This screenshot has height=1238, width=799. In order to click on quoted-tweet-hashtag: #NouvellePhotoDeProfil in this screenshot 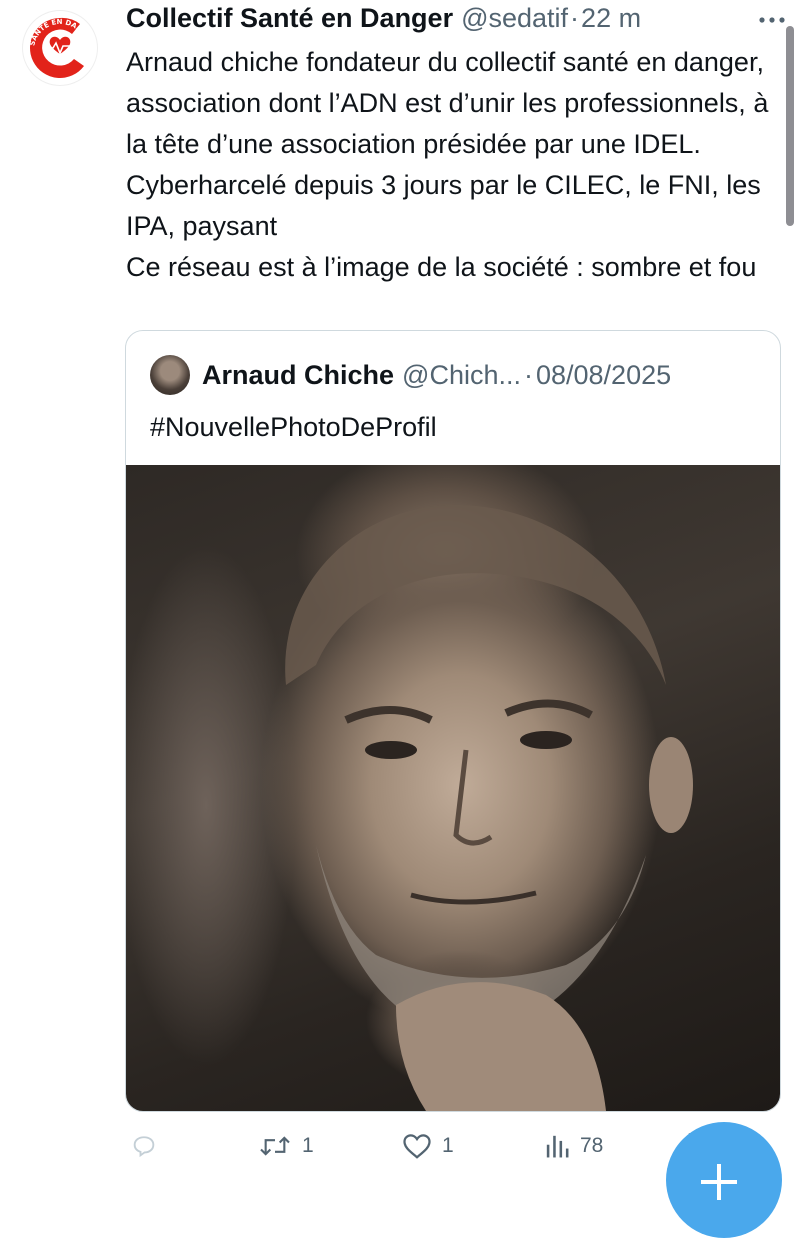, I will do `click(293, 427)`.